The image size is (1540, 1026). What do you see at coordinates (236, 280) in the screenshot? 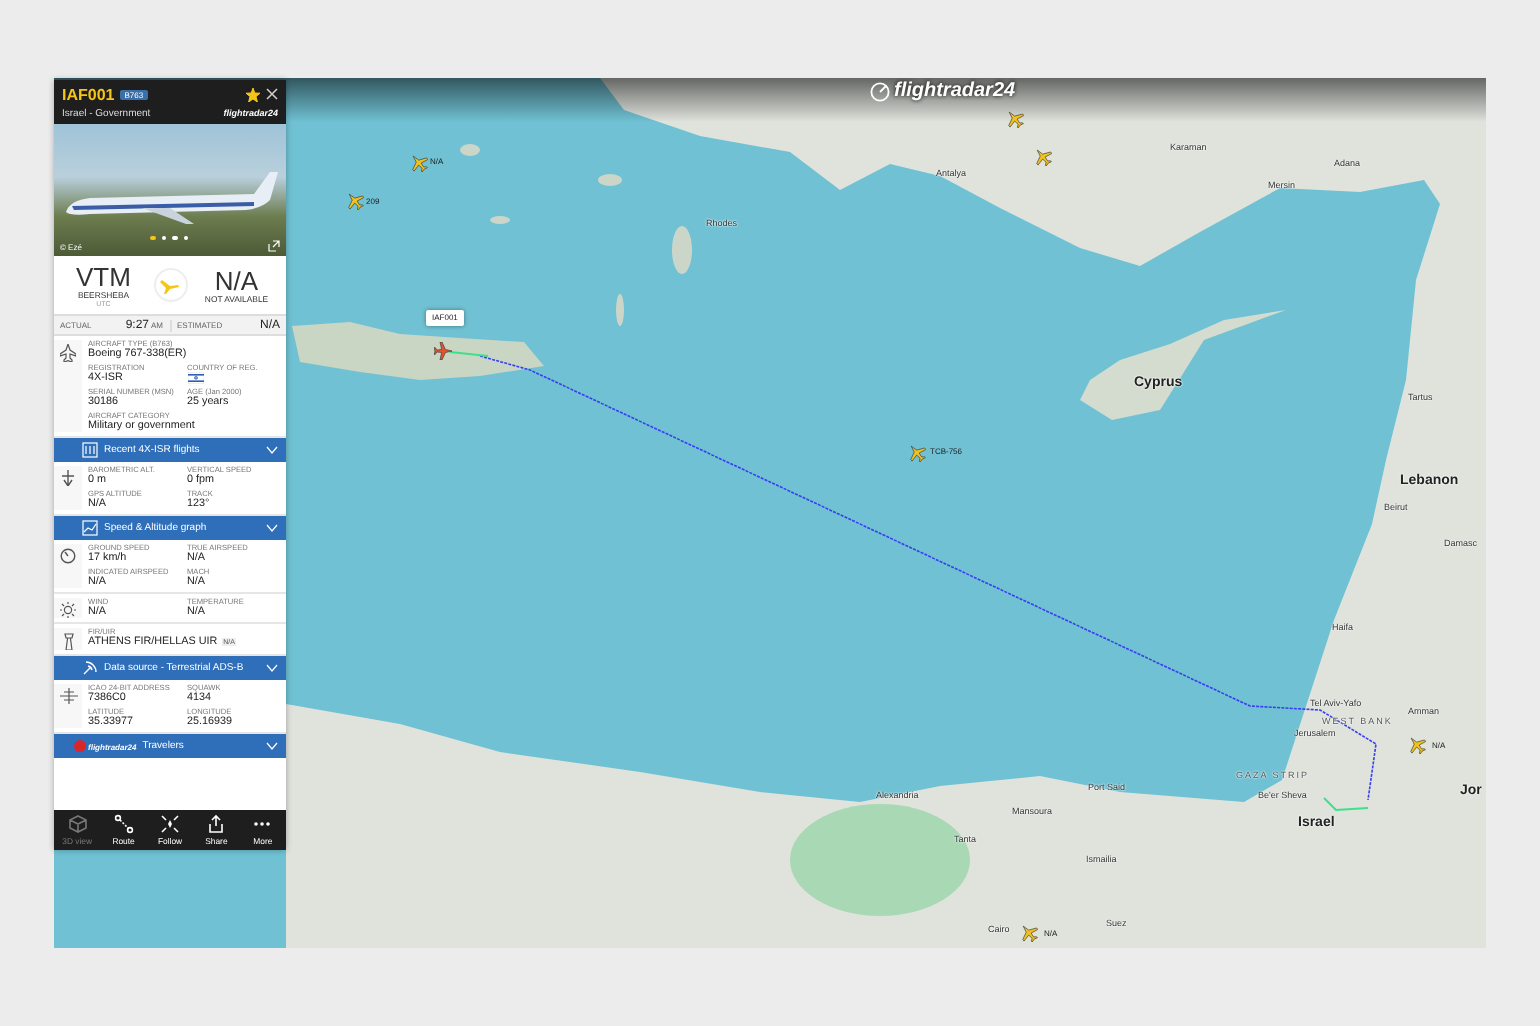
I see `airport-code: N/A` at bounding box center [236, 280].